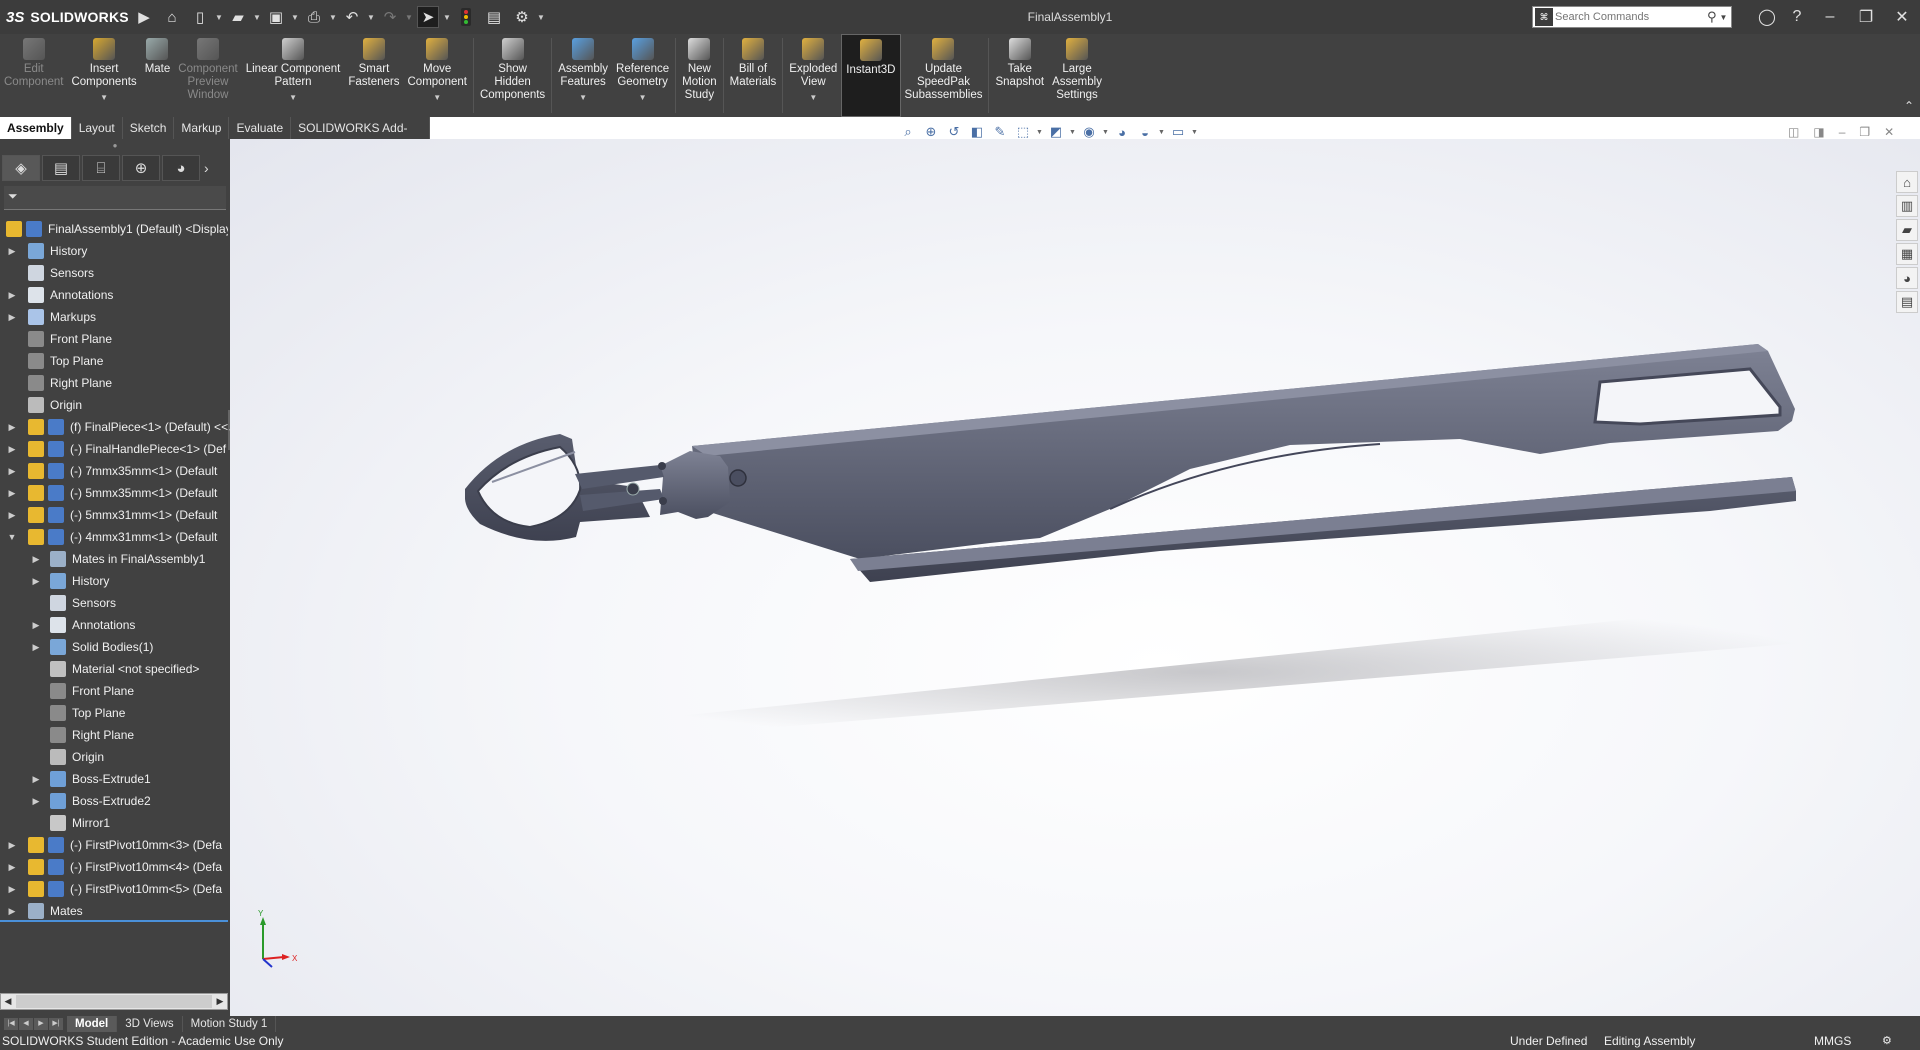 The image size is (1920, 1050). What do you see at coordinates (293, 75) in the screenshot?
I see `cmd-linear-component-pattern-button: Linear Component Pattern ▼` at bounding box center [293, 75].